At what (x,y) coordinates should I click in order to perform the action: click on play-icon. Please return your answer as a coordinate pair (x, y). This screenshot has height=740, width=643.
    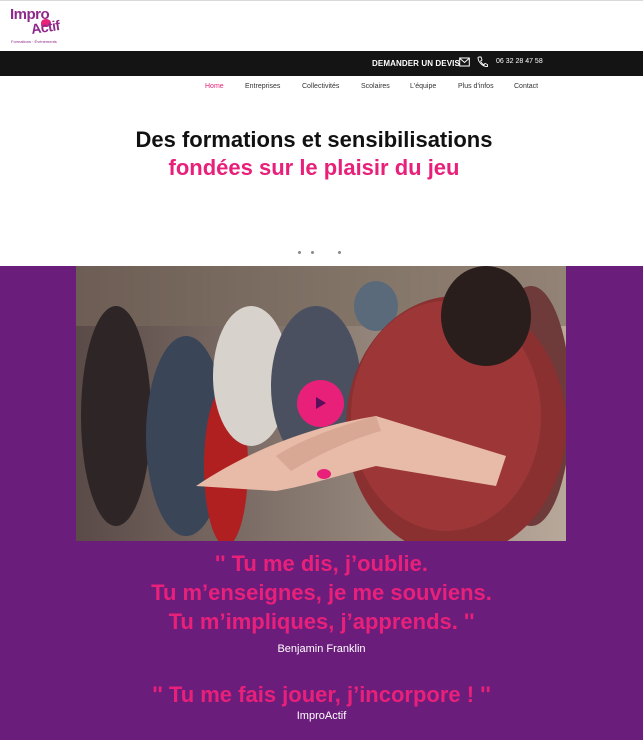
    Looking at the image, I should click on (321, 403).